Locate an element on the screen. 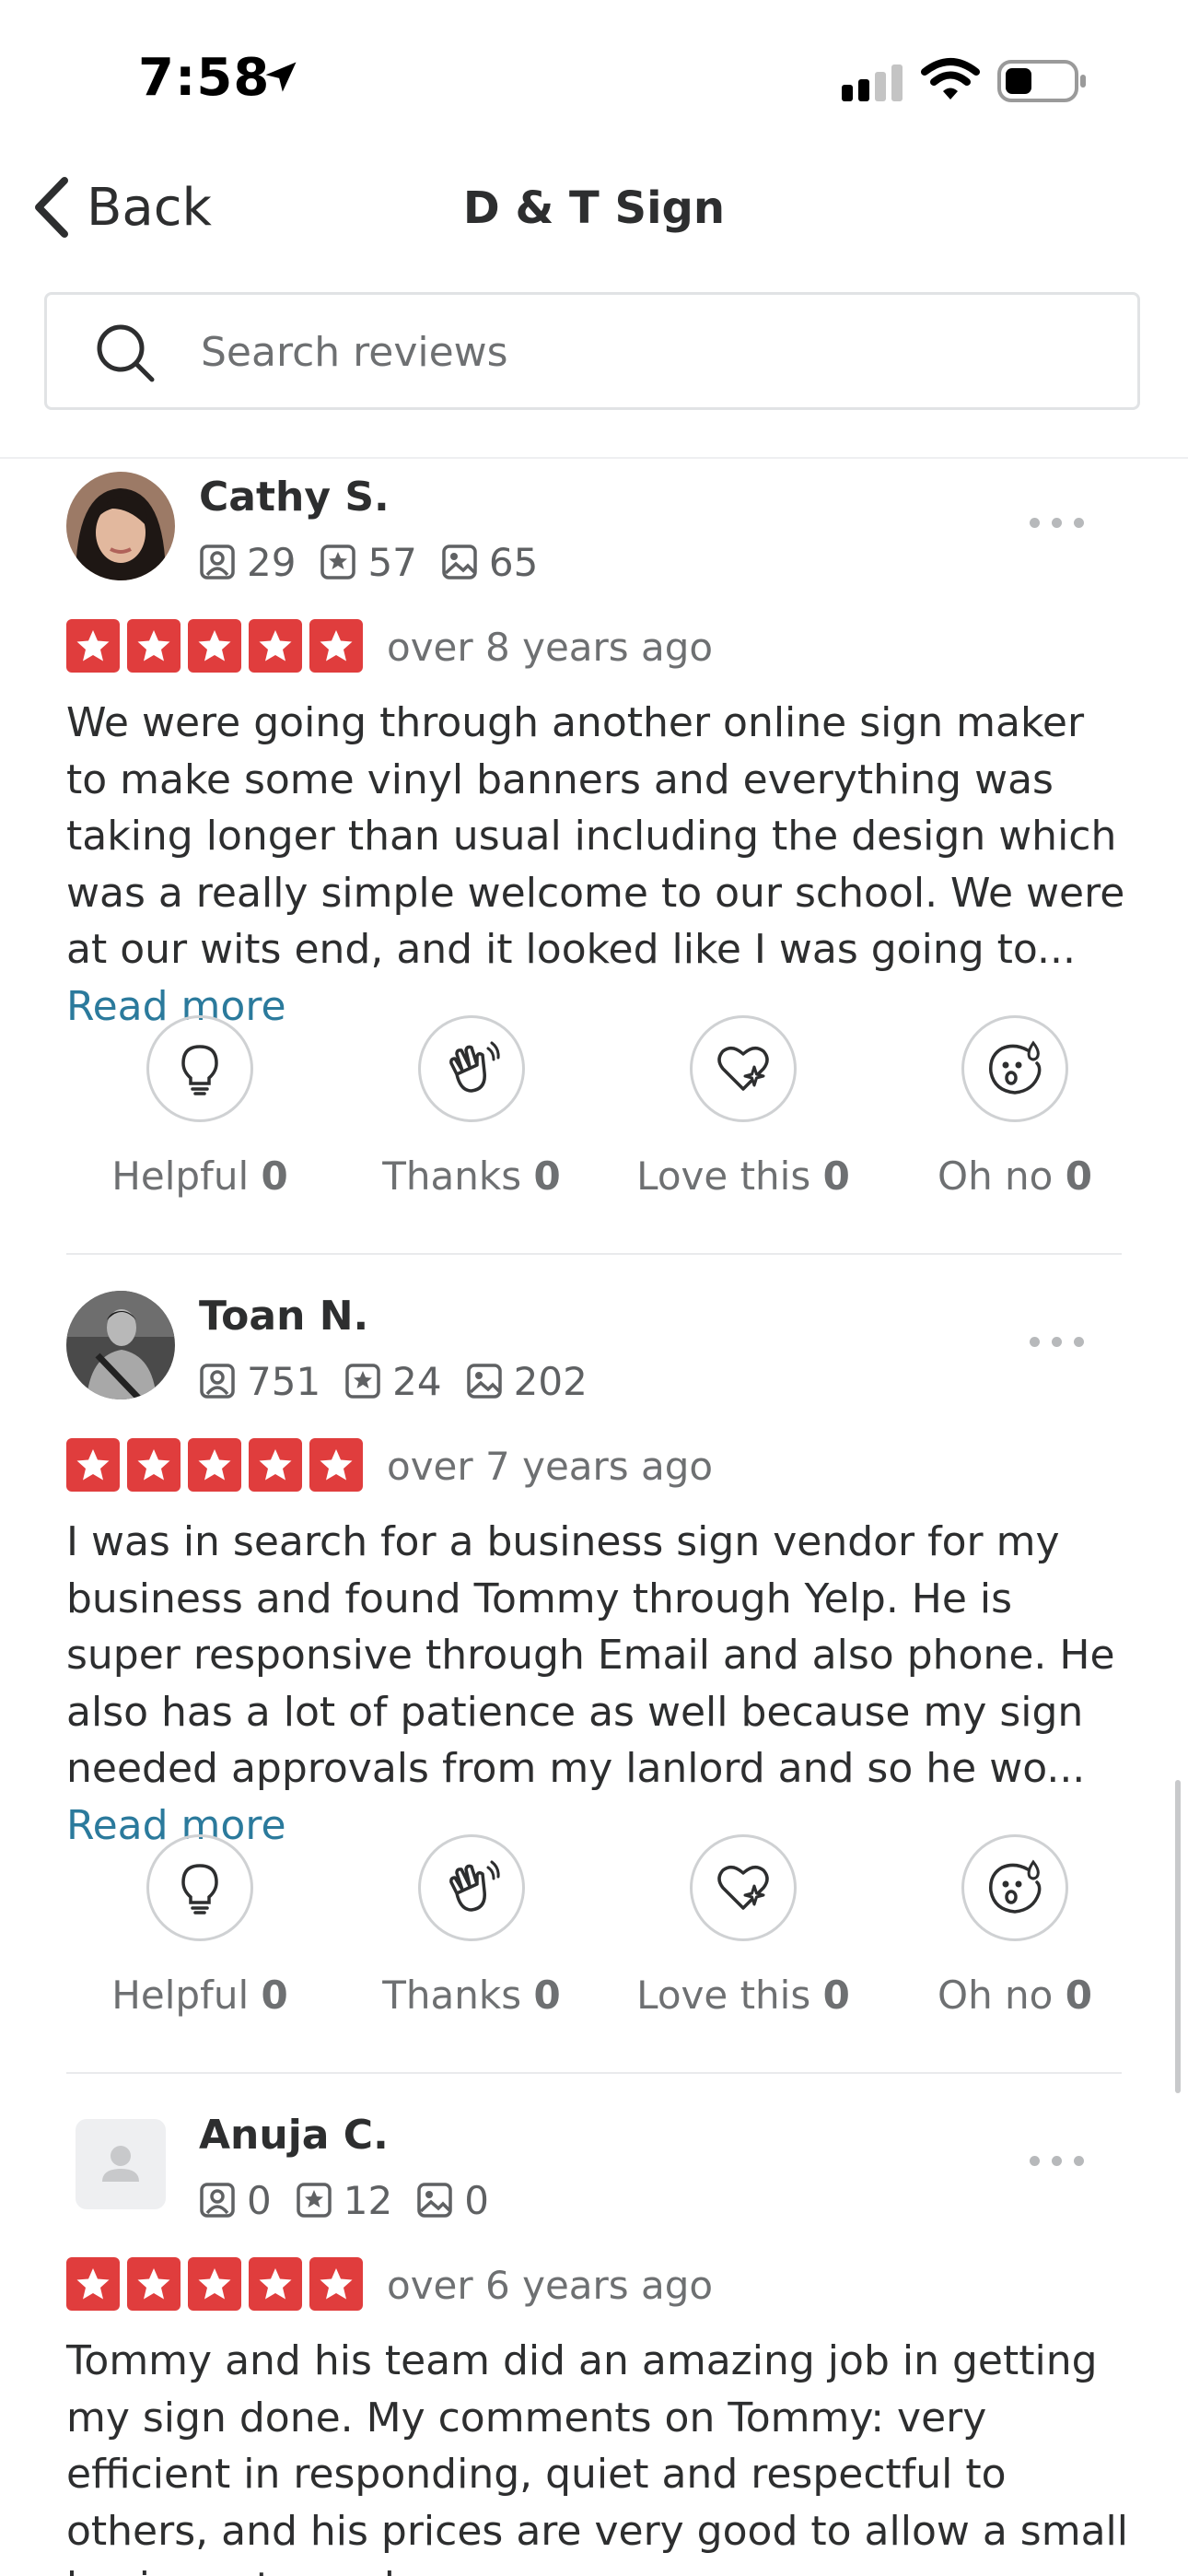 This screenshot has width=1188, height=2576. reviews-count: 24 is located at coordinates (393, 1381).